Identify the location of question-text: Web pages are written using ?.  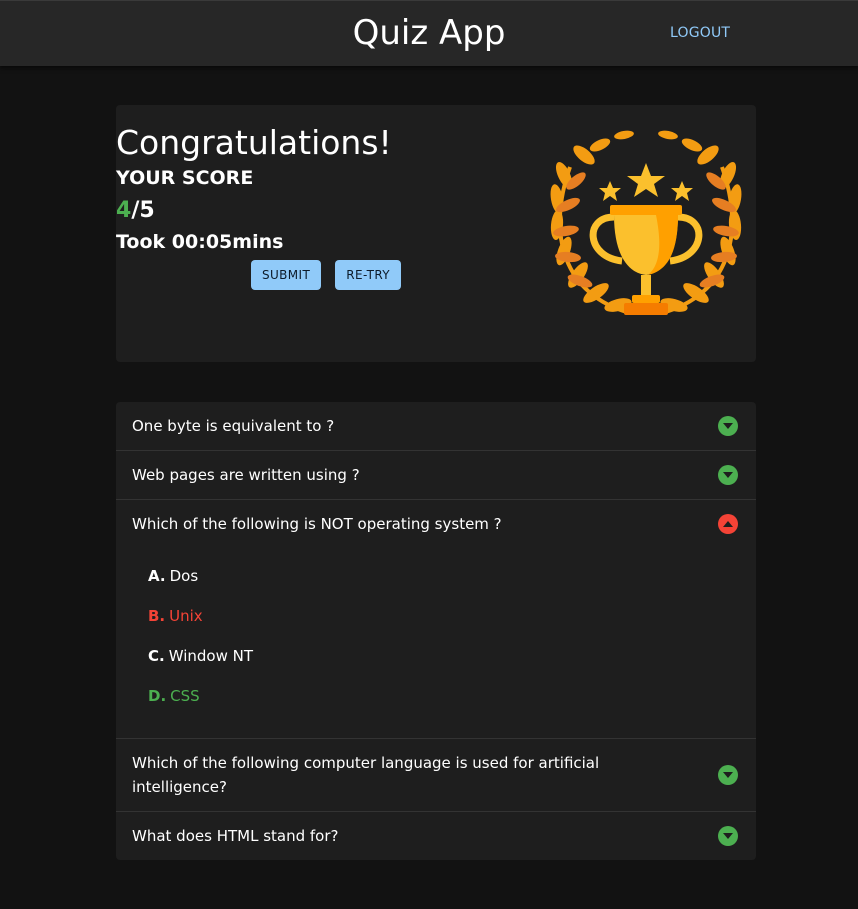
(246, 475).